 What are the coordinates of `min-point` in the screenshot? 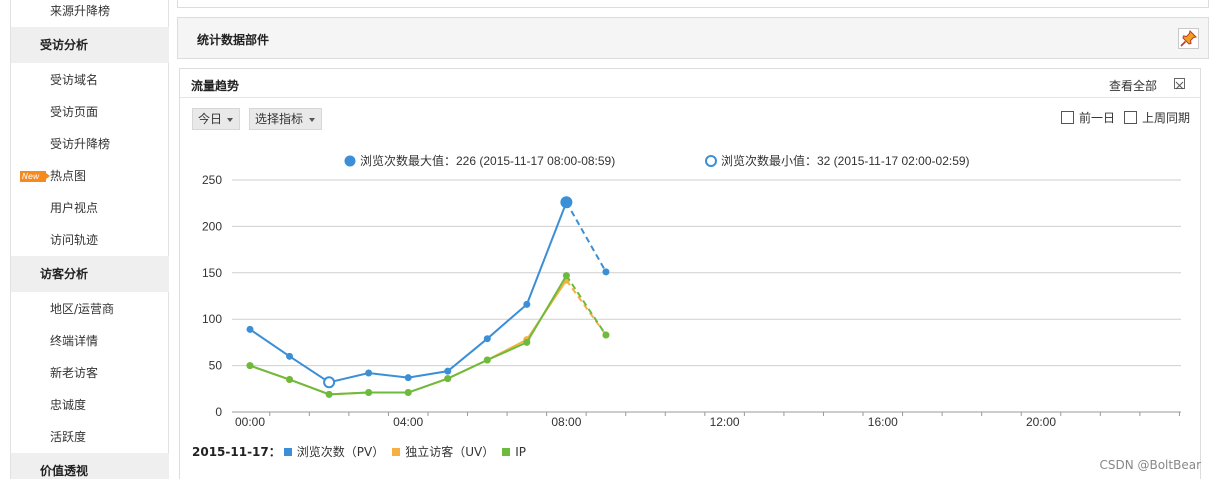 It's located at (329, 382).